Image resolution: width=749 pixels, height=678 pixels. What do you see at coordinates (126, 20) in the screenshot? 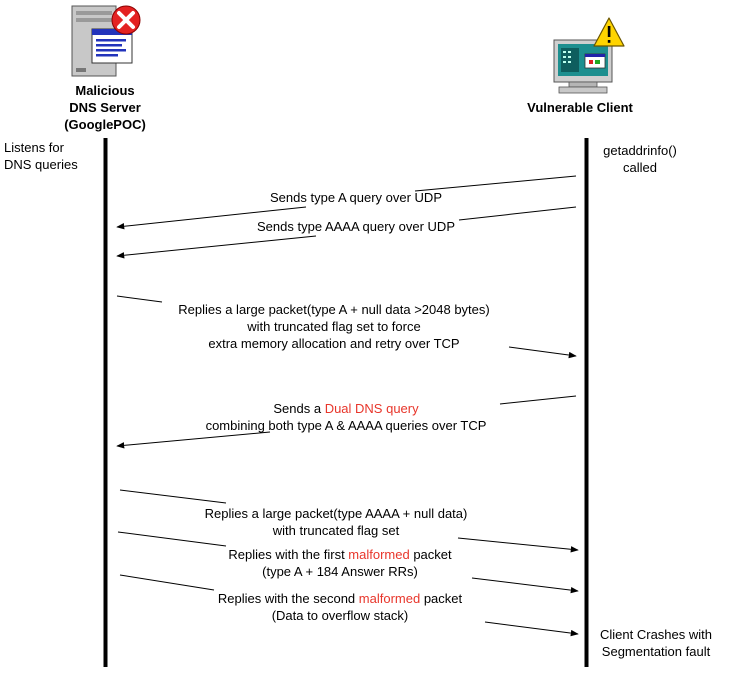
I see `error-x-icon` at bounding box center [126, 20].